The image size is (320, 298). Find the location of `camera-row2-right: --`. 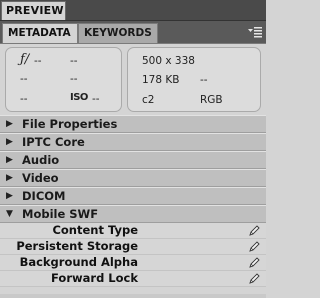

camera-row2-right: -- is located at coordinates (74, 79).